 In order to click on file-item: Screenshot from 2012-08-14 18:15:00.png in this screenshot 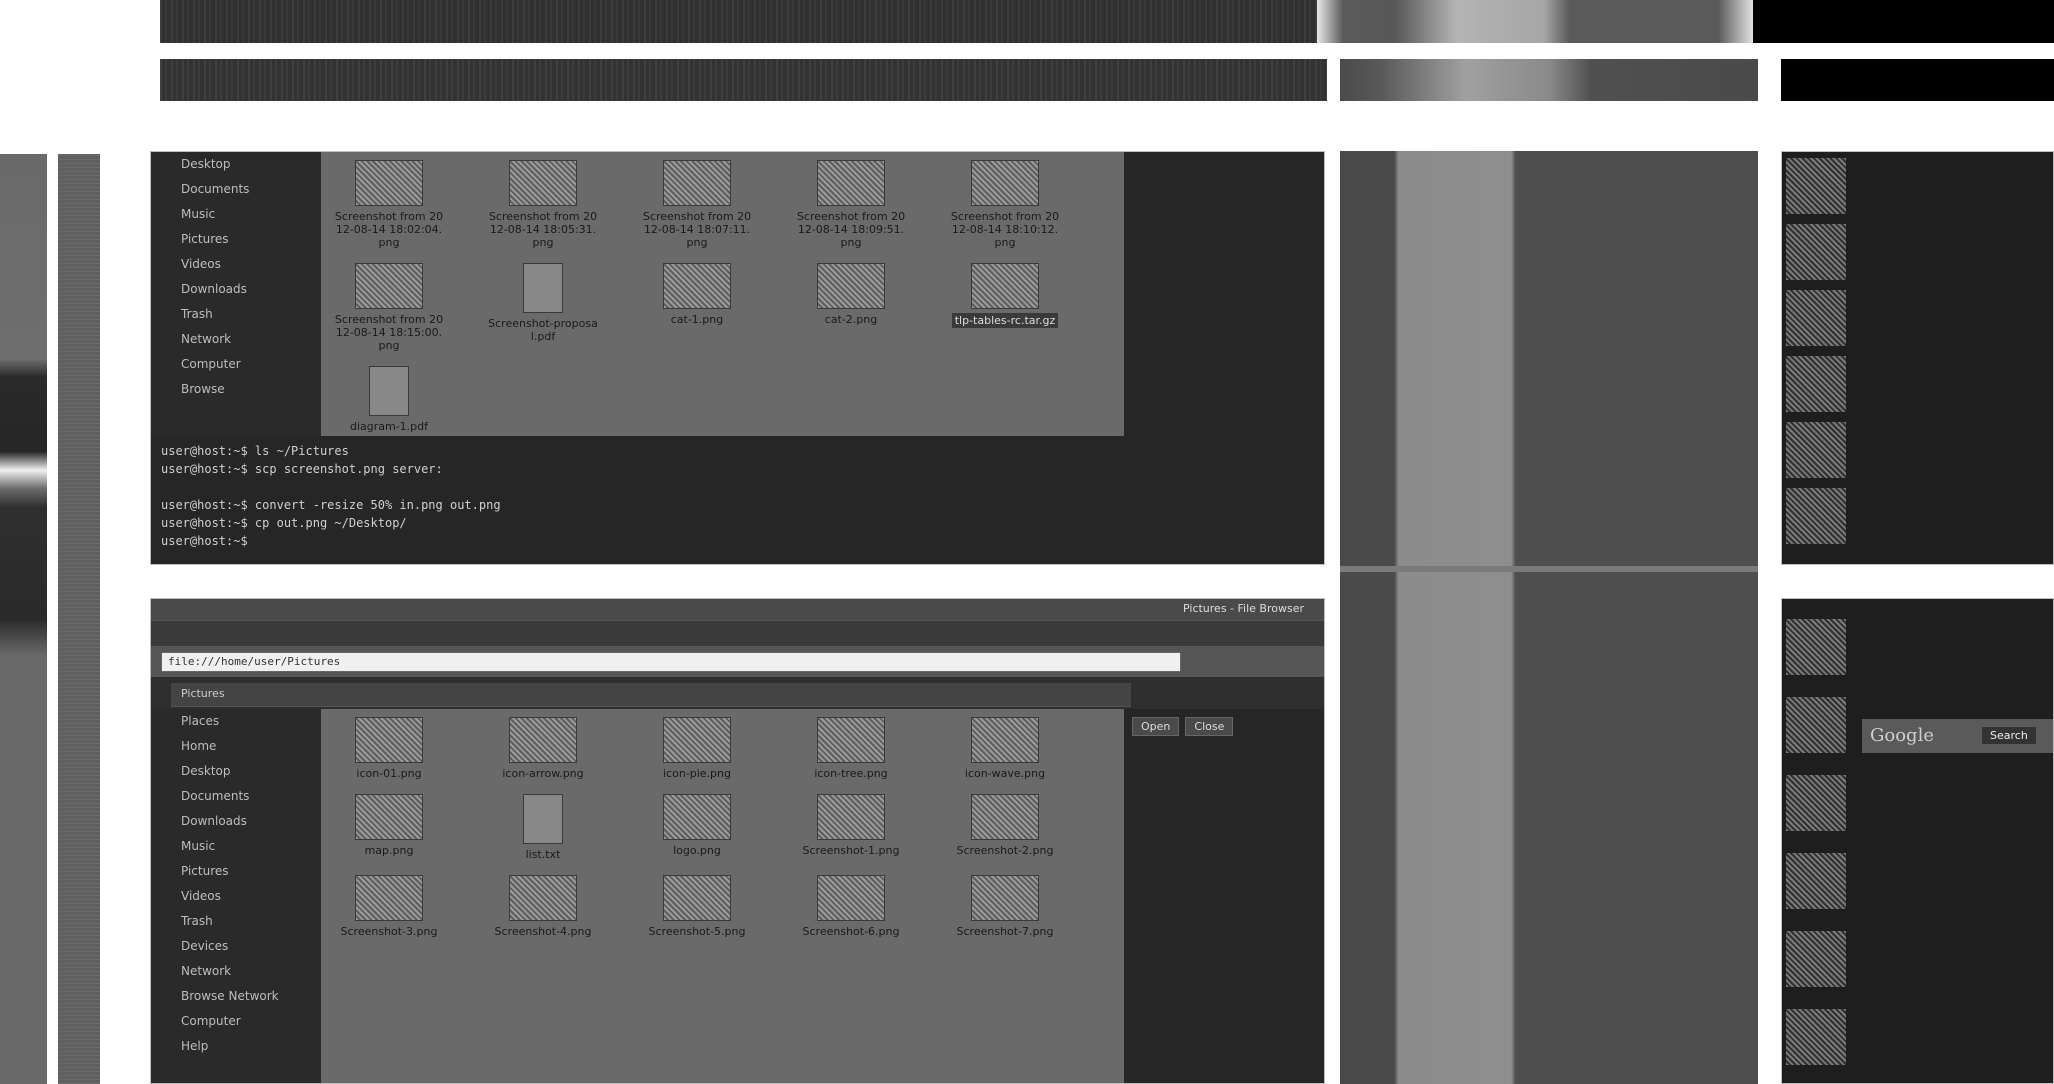, I will do `click(389, 307)`.